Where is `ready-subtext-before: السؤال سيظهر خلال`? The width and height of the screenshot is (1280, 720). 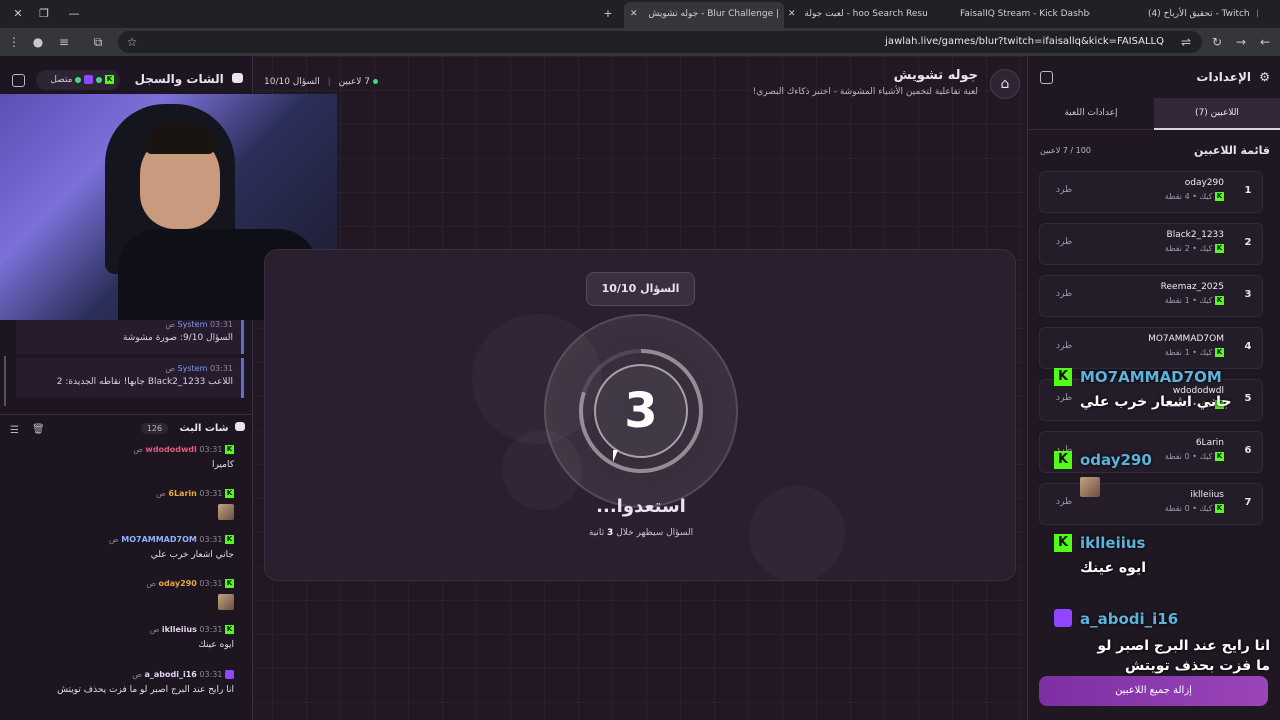
ready-subtext-before: السؤال سيظهر خلال is located at coordinates (655, 533).